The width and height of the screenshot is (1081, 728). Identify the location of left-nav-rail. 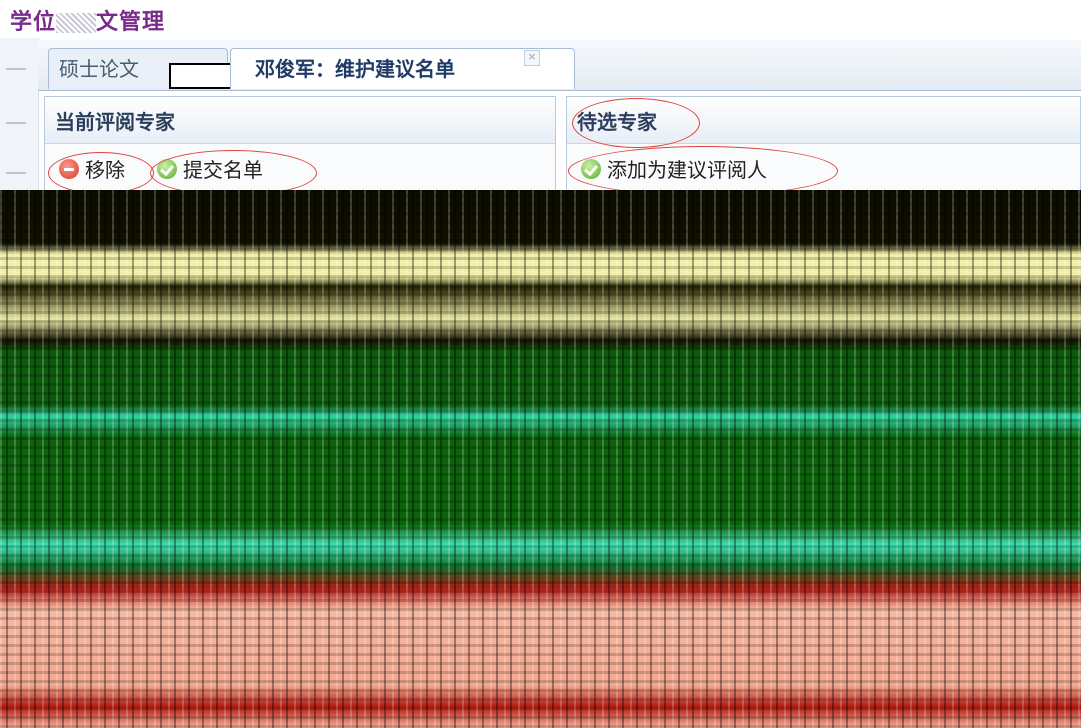
(19, 118).